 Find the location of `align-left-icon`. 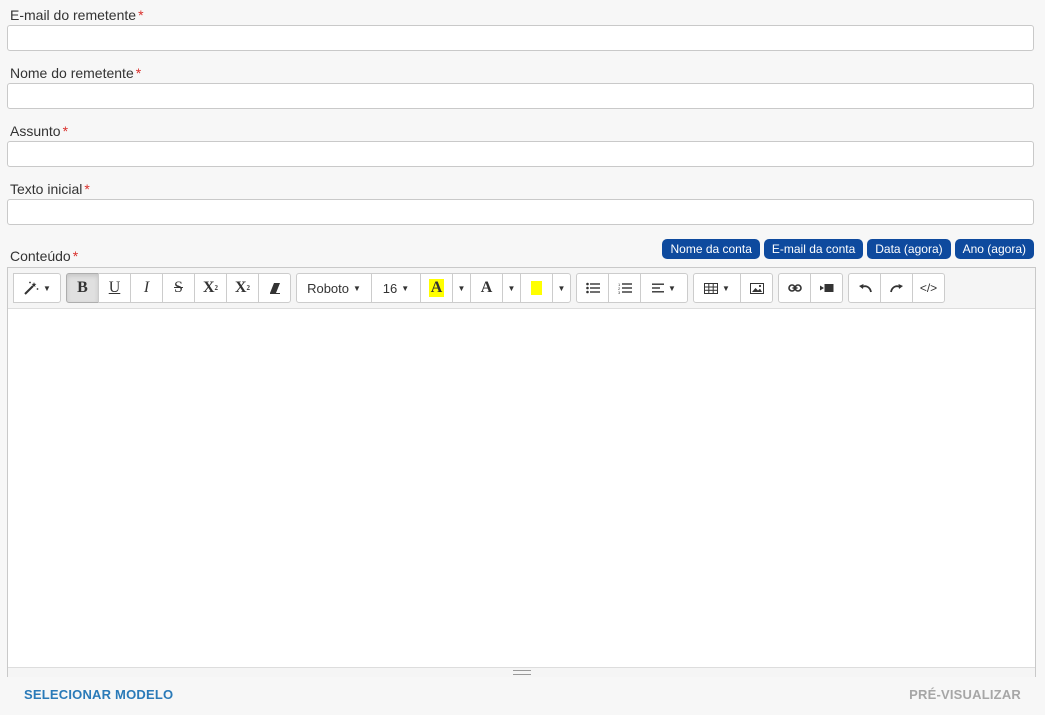

align-left-icon is located at coordinates (658, 288).